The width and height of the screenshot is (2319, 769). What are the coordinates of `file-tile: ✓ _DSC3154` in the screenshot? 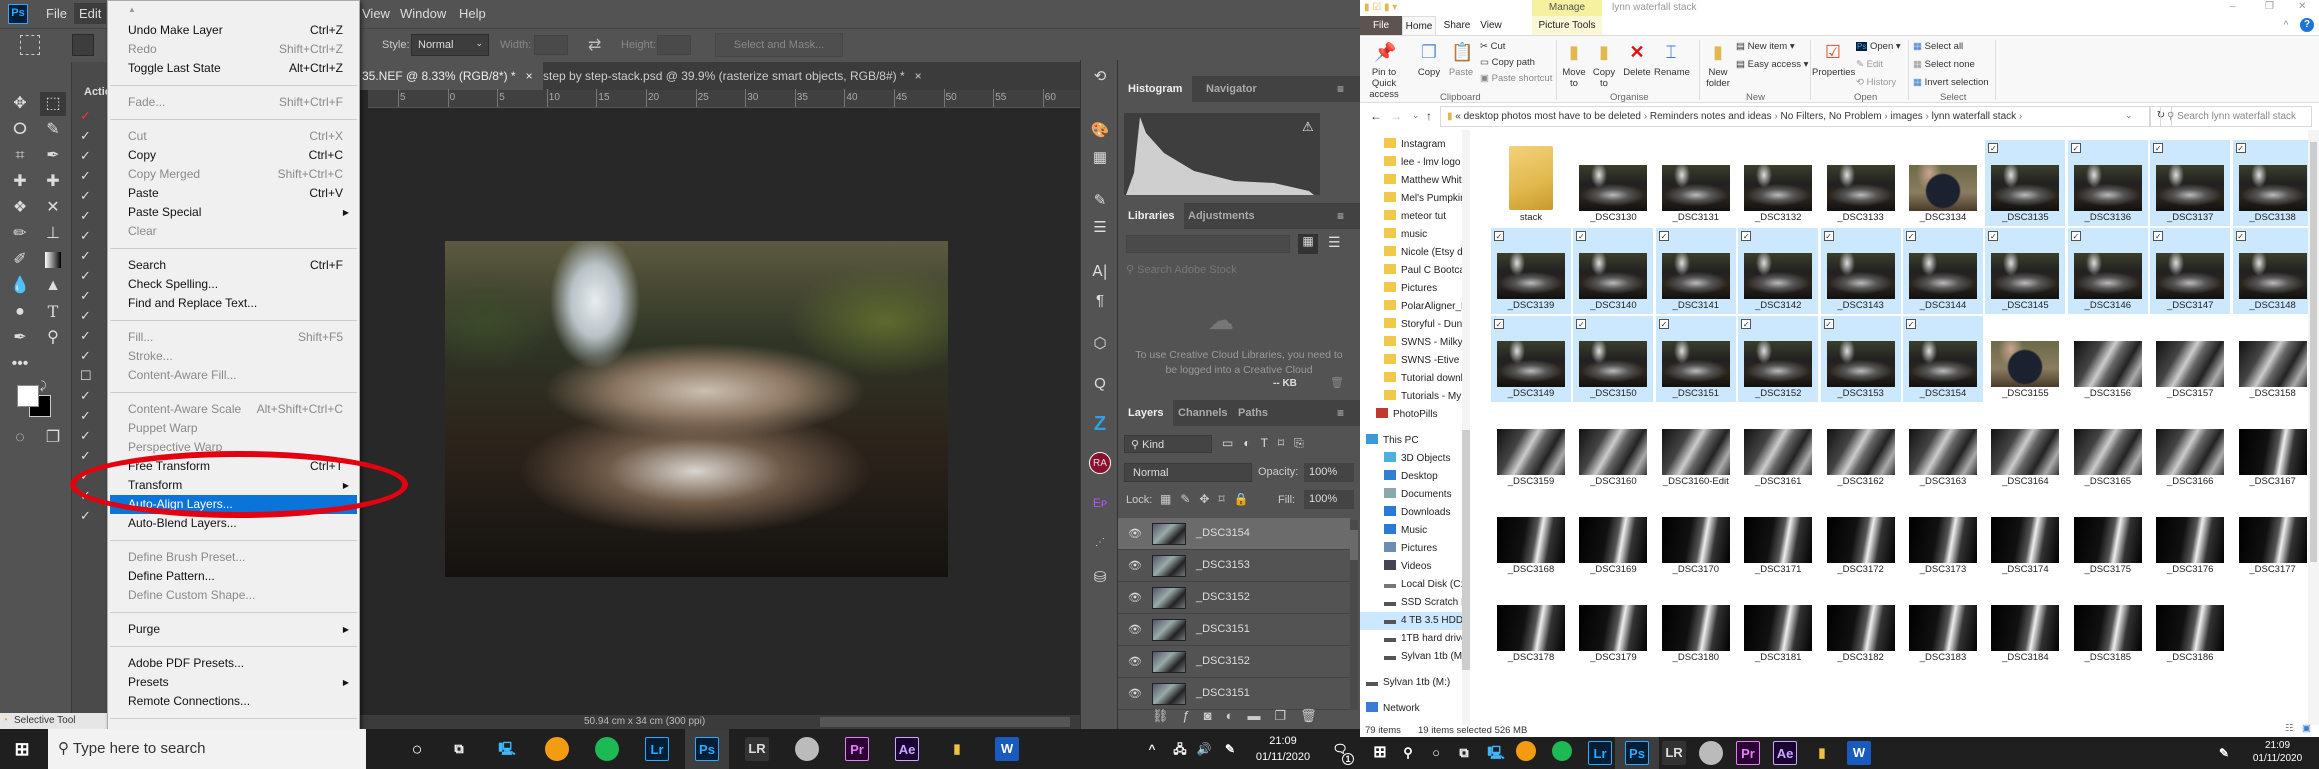 It's located at (1943, 359).